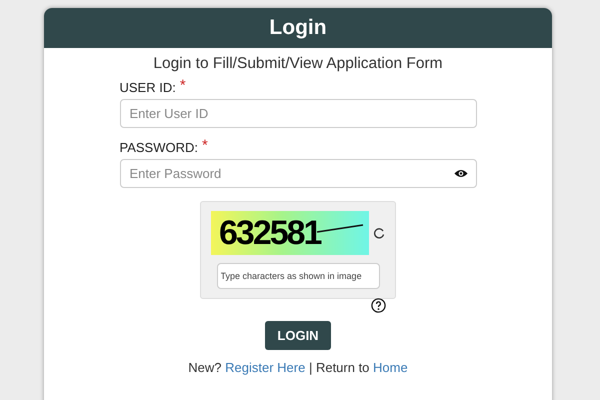 This screenshot has width=600, height=400. I want to click on input-field: Enter Password, so click(298, 173).